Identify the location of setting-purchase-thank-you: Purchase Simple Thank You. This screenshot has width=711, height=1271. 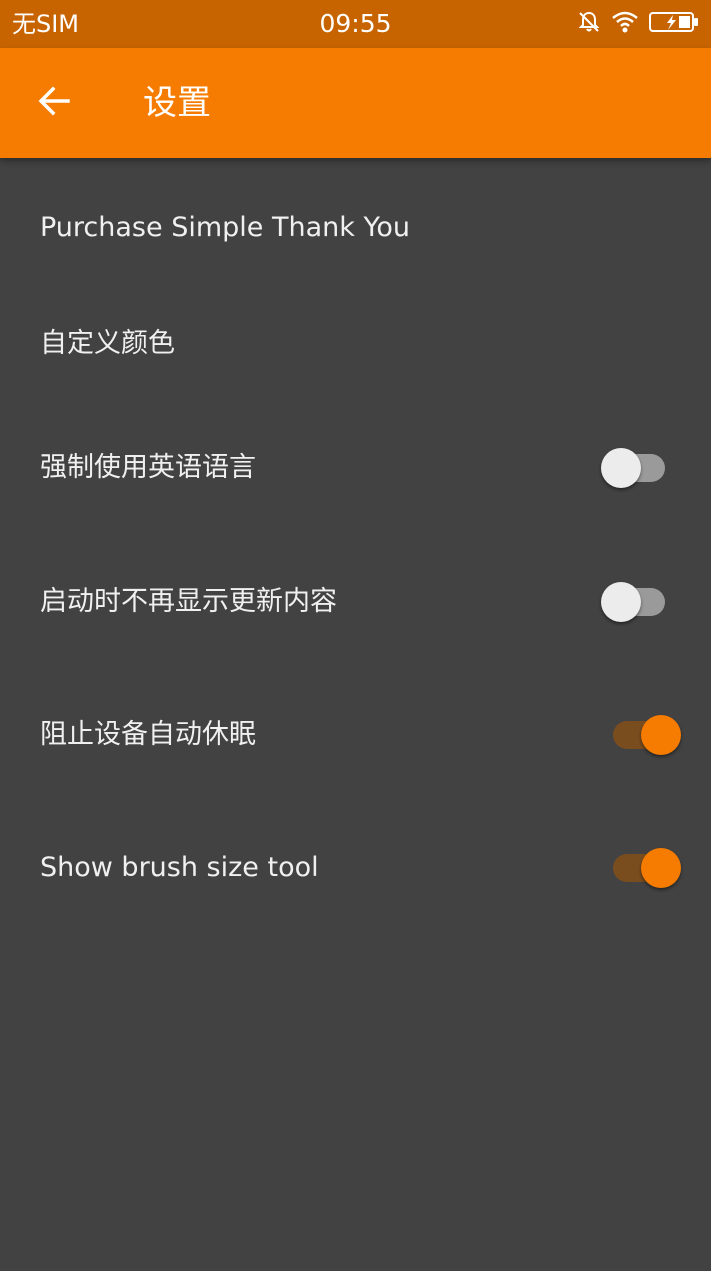
(355, 228).